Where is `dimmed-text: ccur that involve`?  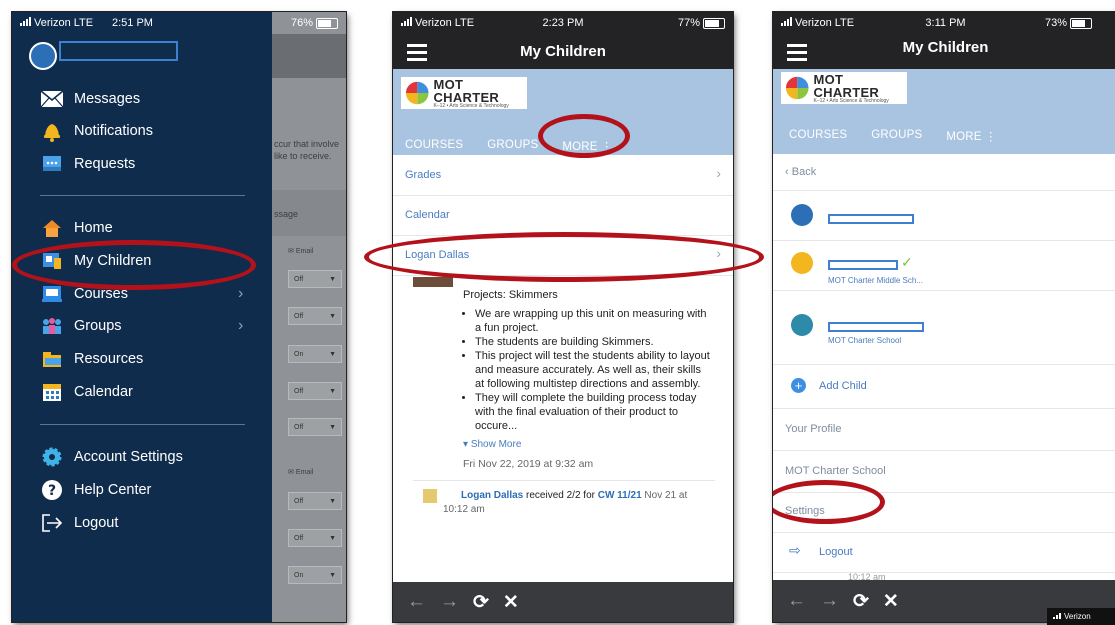 dimmed-text: ccur that involve is located at coordinates (307, 144).